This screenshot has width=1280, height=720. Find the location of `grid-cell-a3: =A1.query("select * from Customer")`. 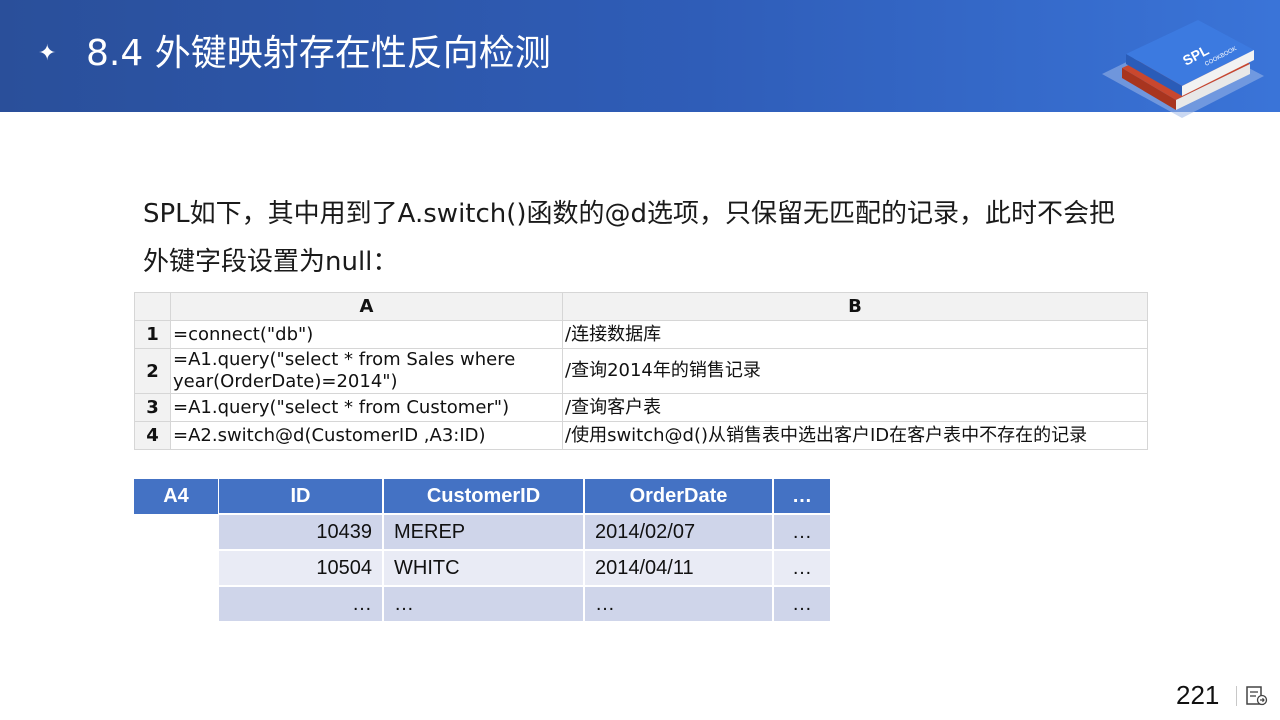

grid-cell-a3: =A1.query("select * from Customer") is located at coordinates (366, 407).